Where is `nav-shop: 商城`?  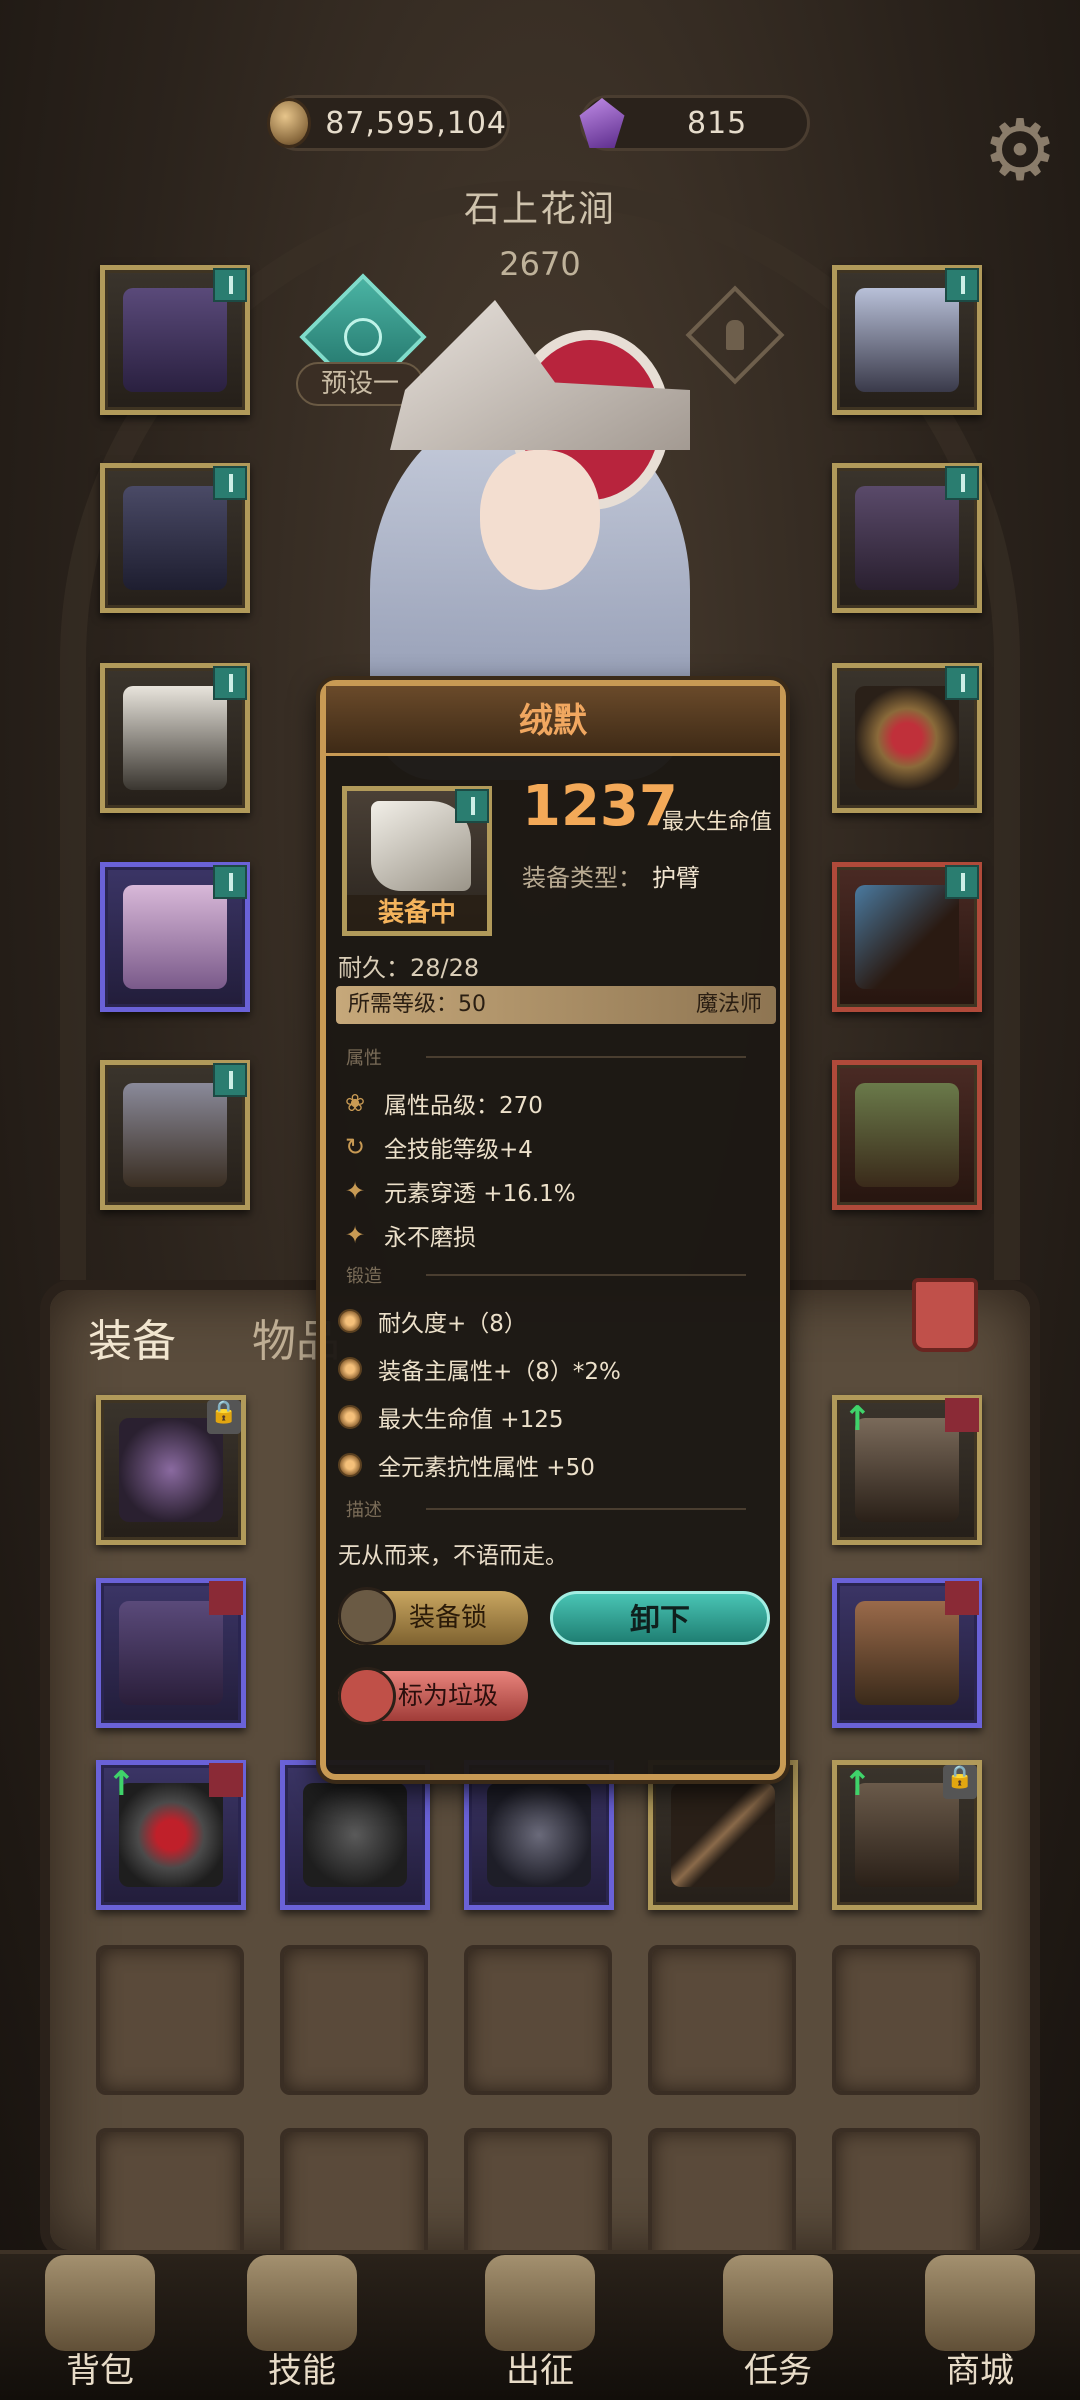 nav-shop: 商城 is located at coordinates (980, 2323).